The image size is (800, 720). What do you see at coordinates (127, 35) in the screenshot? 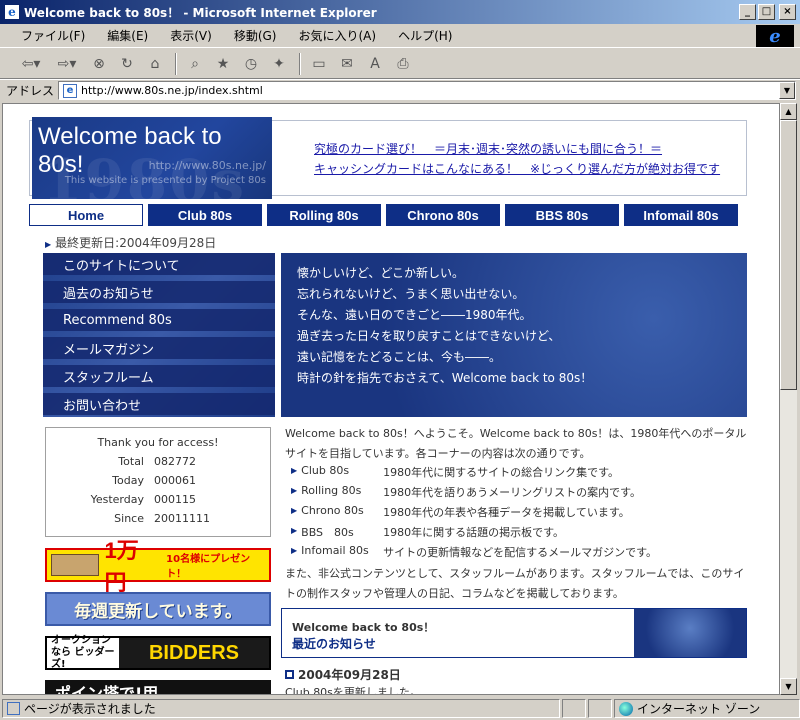
I see `menu-edit: 編集(E)` at bounding box center [127, 35].